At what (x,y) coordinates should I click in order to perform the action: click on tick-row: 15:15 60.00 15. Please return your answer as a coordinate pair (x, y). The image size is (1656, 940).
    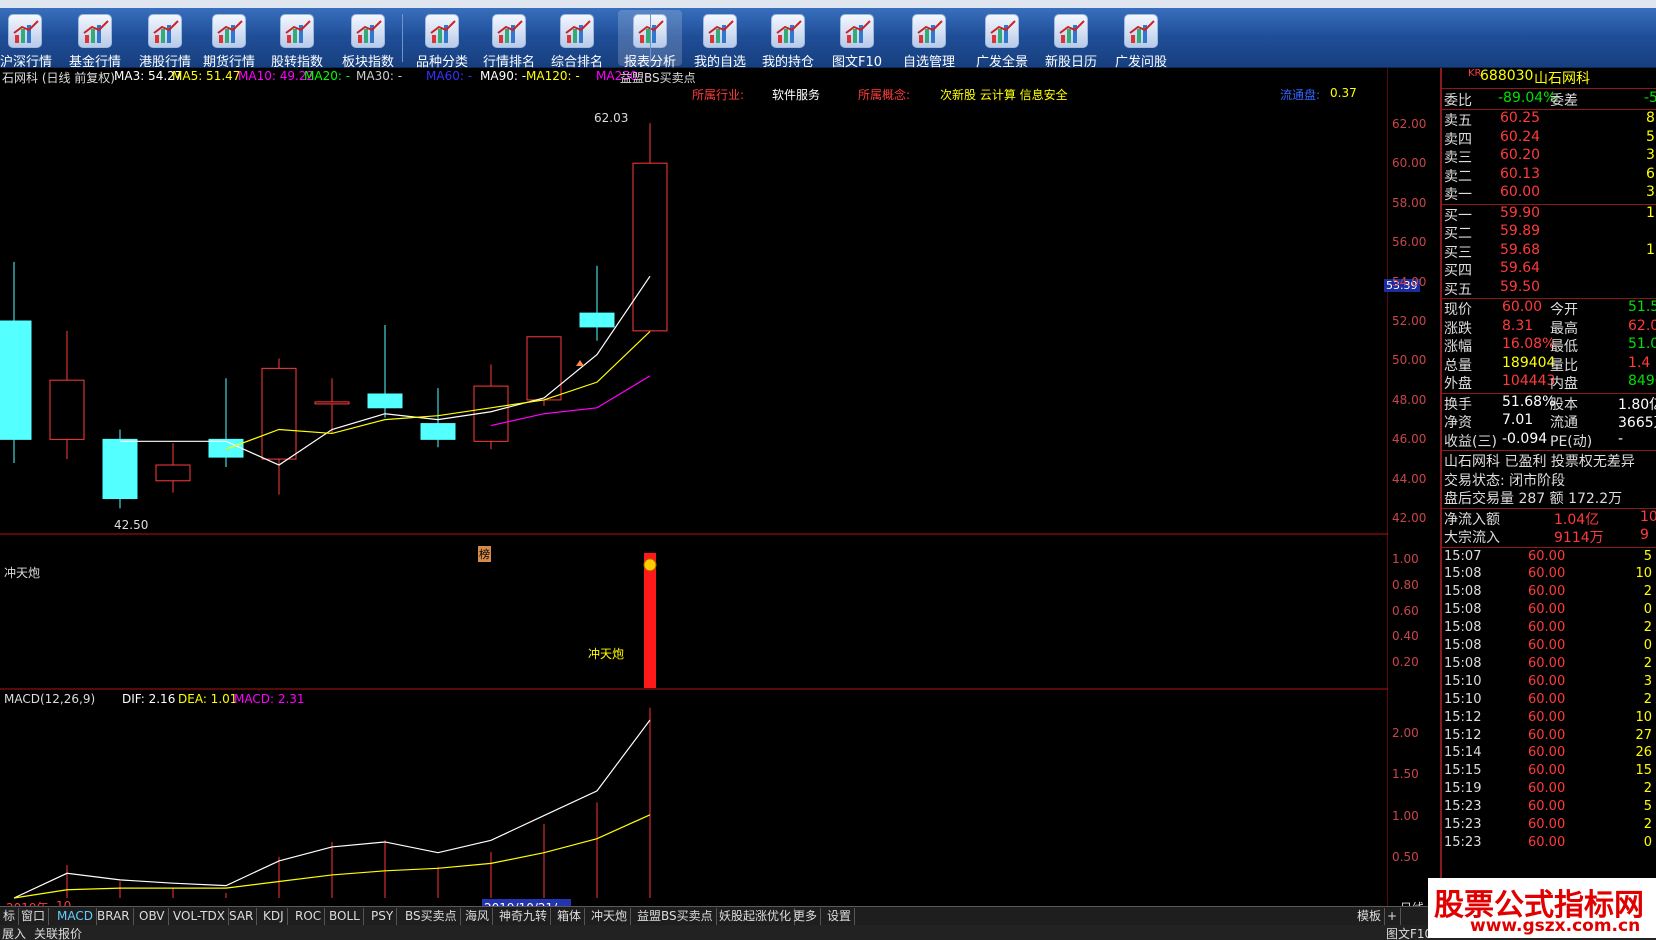
    Looking at the image, I should click on (1550, 771).